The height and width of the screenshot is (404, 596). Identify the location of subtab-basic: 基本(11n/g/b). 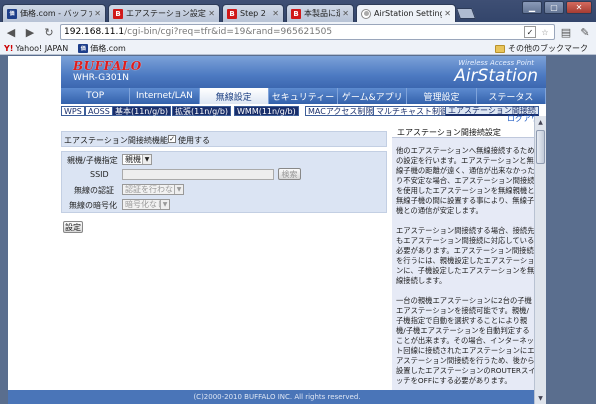
(142, 111).